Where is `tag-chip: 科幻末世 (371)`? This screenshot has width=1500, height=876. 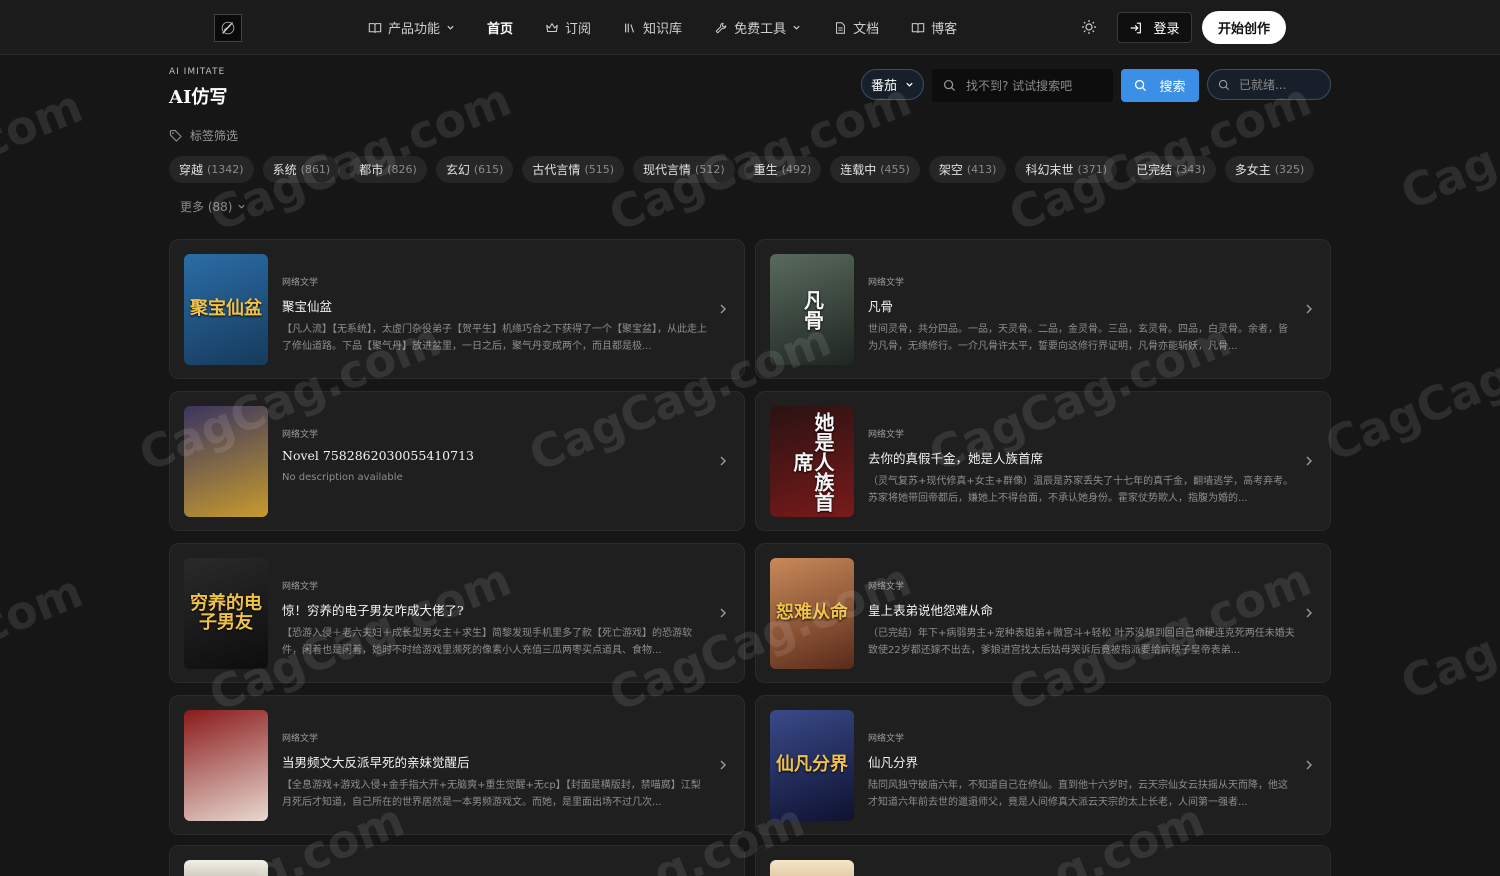
tag-chip: 科幻末世 (371) is located at coordinates (1066, 169).